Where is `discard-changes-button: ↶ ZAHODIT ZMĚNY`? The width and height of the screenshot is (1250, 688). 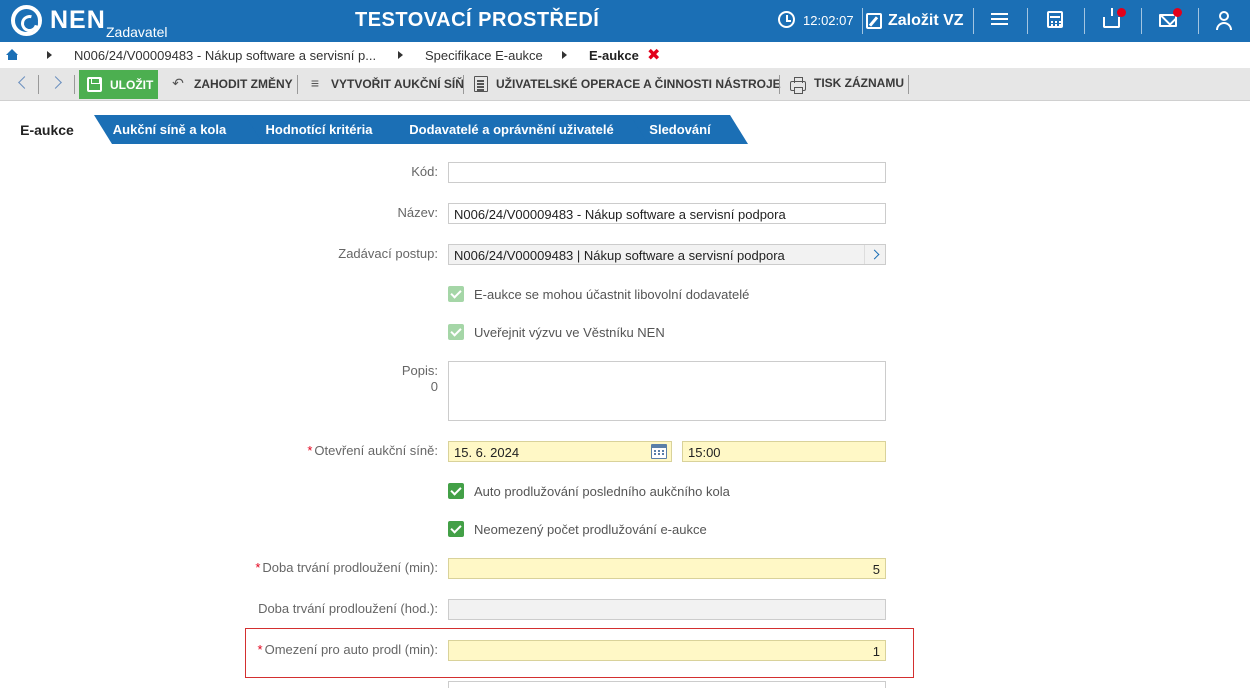 discard-changes-button: ↶ ZAHODIT ZMĚNY is located at coordinates (231, 83).